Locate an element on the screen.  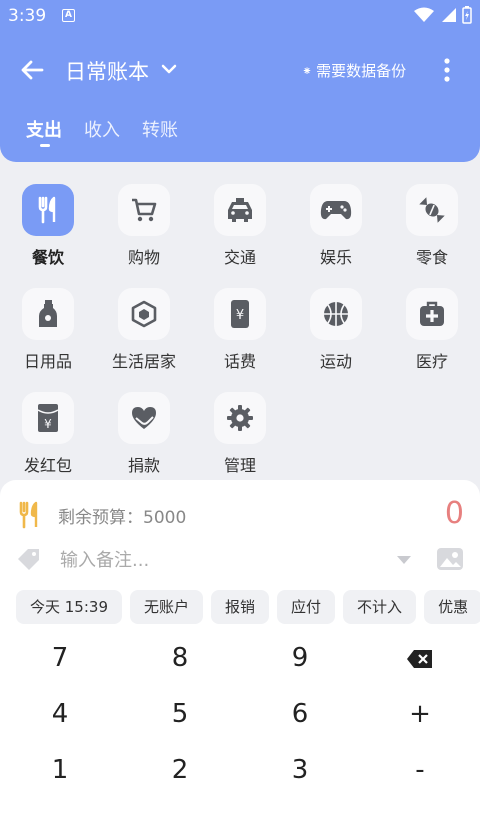
cube-icon is located at coordinates (144, 314).